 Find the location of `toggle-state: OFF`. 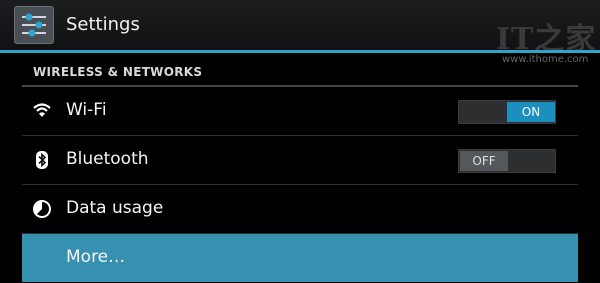

toggle-state: OFF is located at coordinates (484, 161).